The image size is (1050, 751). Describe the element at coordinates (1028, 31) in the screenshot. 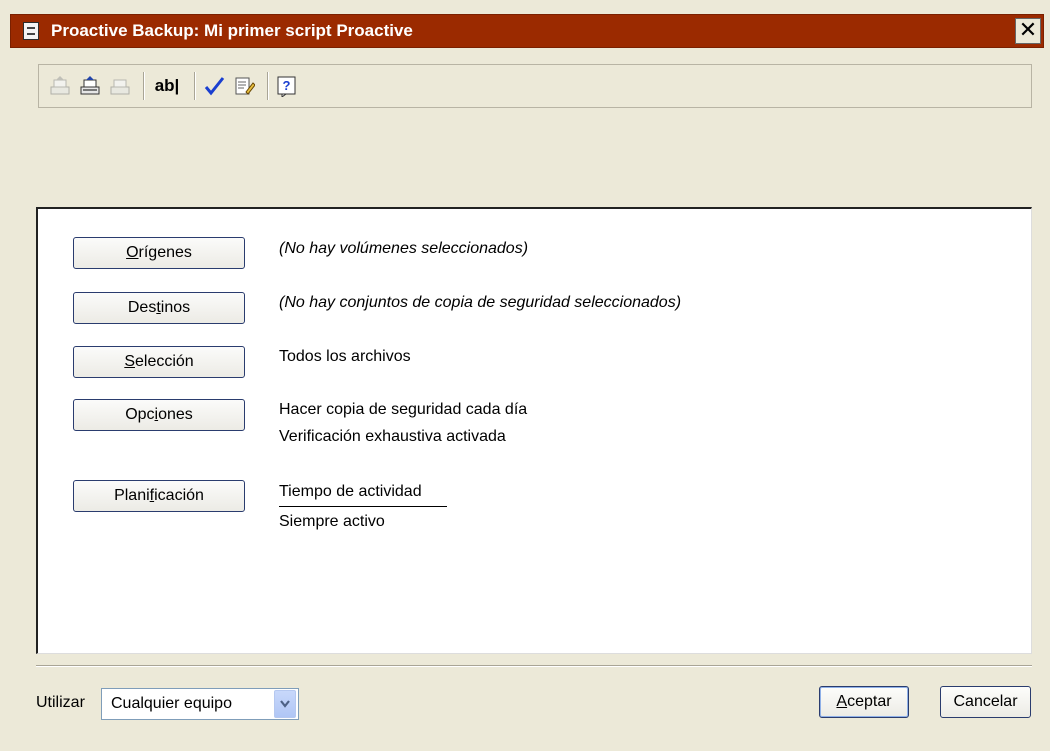

I see `close-button: ✕` at that location.